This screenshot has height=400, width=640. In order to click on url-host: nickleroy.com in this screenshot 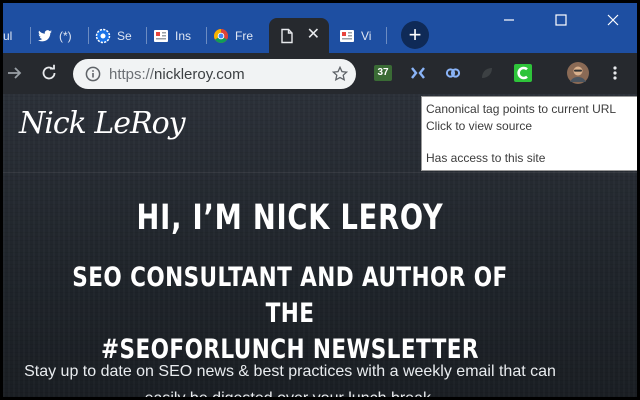, I will do `click(199, 74)`.